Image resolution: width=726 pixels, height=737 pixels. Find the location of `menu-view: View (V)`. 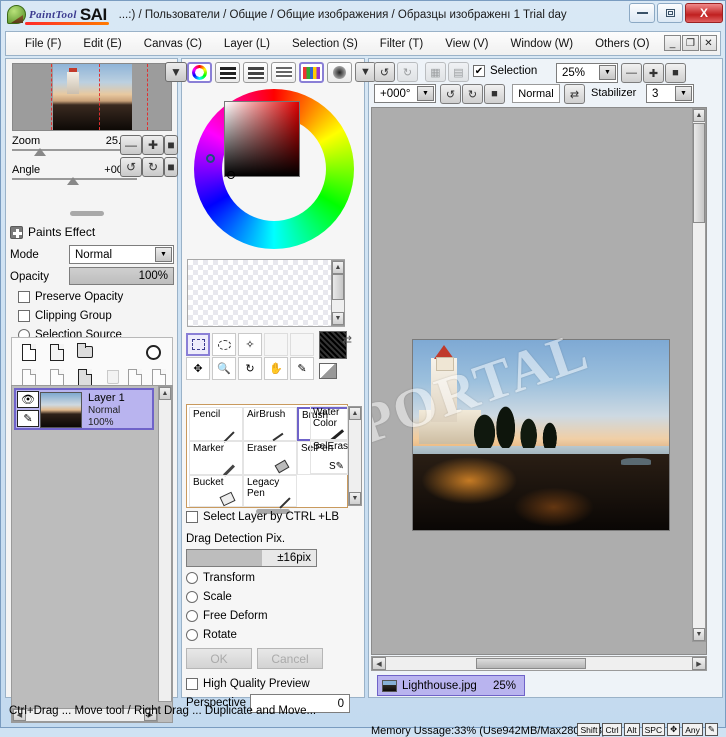

menu-view: View (V) is located at coordinates (466, 44).